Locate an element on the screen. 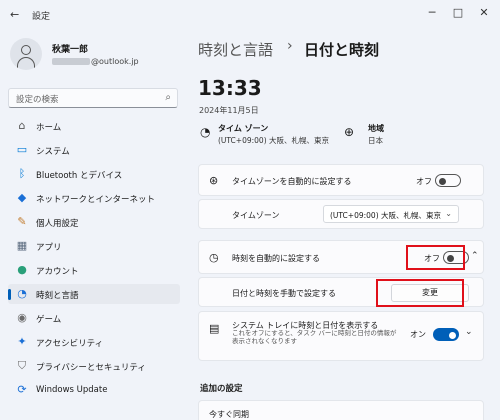  sync-now-label: 今すぐ同期 is located at coordinates (229, 414).